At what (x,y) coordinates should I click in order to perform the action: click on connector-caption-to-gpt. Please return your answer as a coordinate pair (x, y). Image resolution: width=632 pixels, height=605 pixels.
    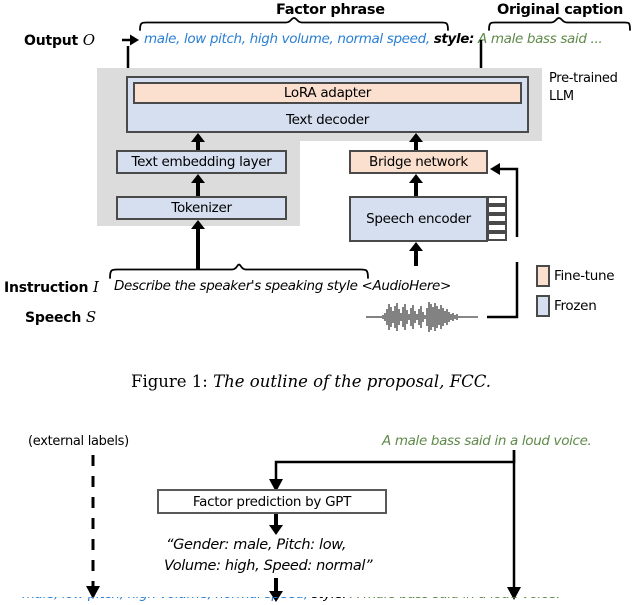
    Looking at the image, I should click on (392, 471).